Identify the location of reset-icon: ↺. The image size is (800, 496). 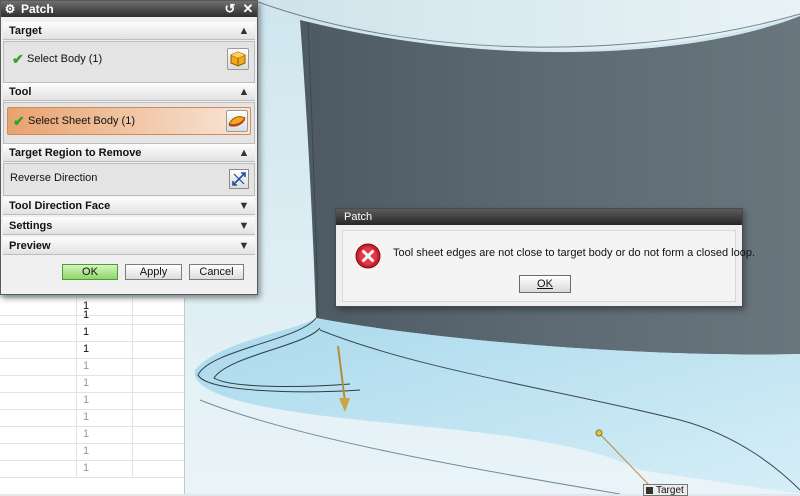
(230, 9).